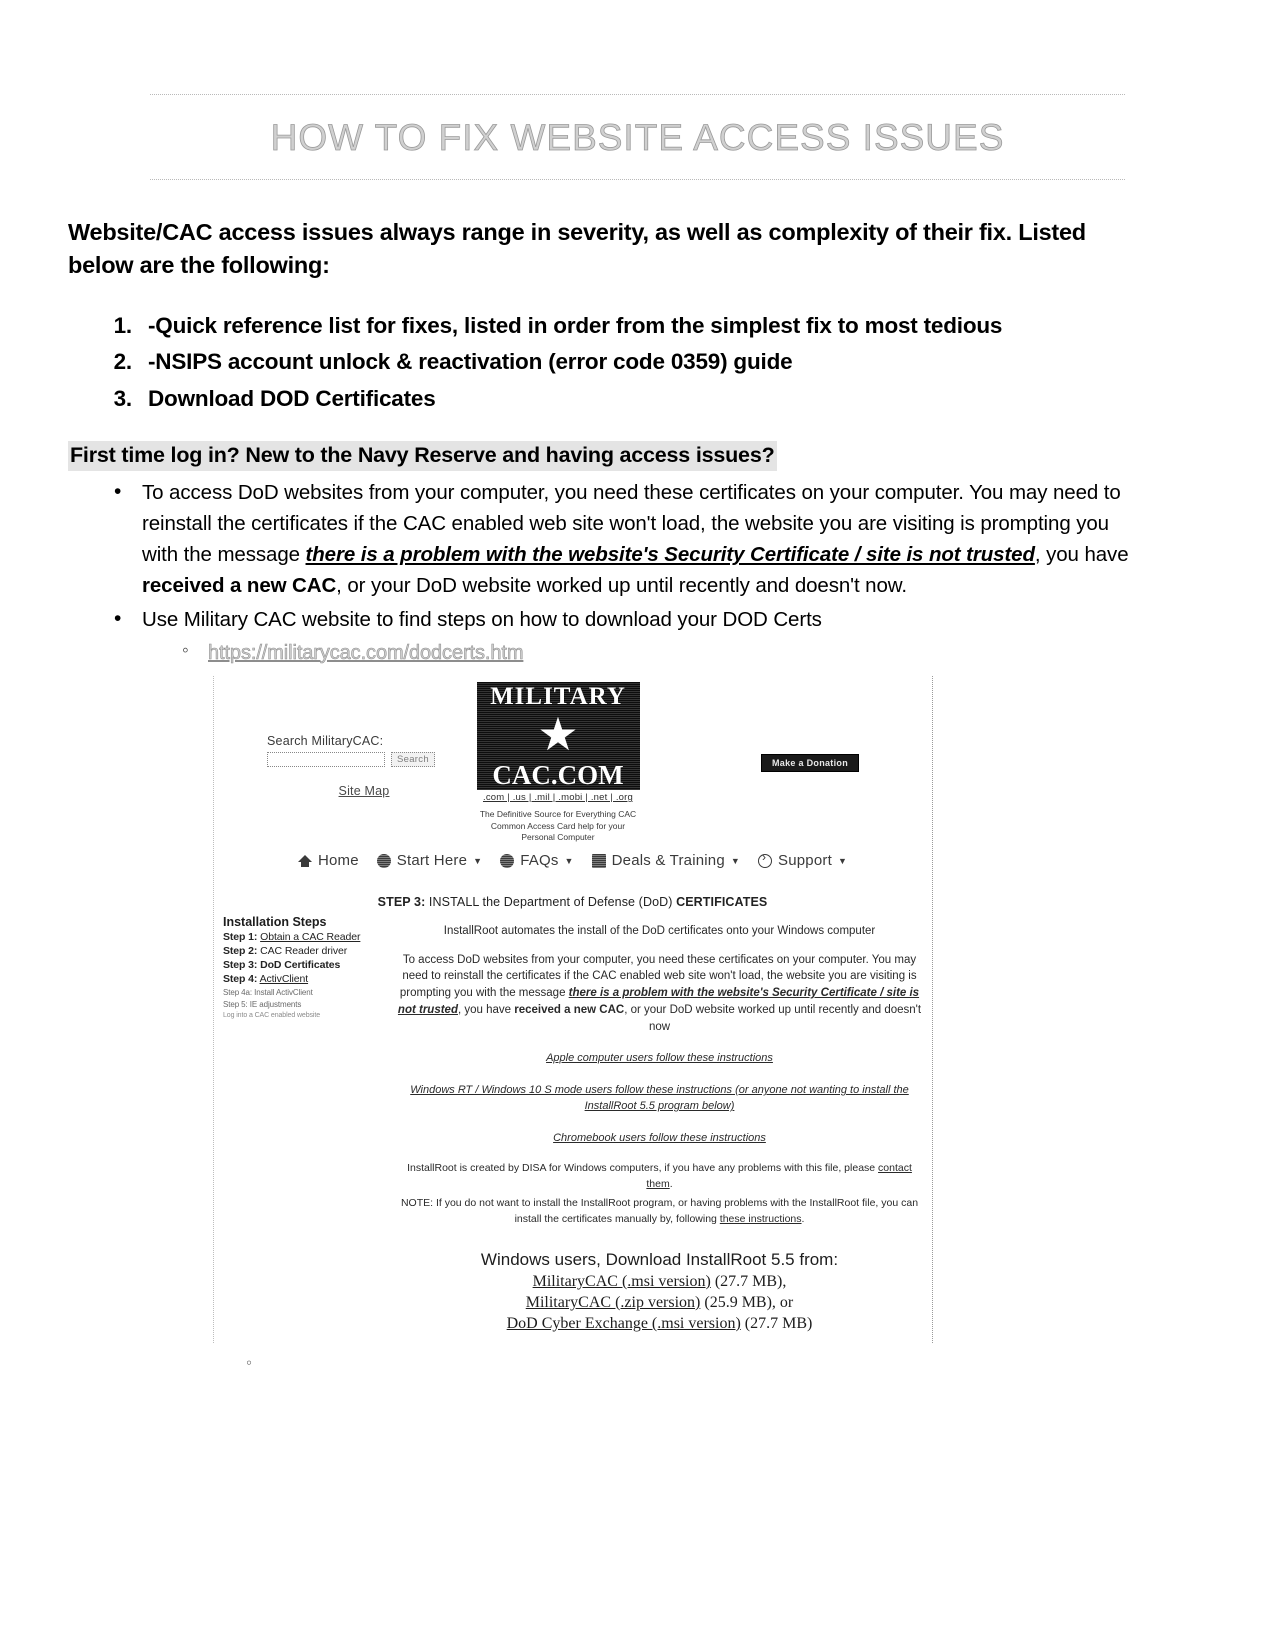 The height and width of the screenshot is (1650, 1275). What do you see at coordinates (662, 652) in the screenshot?
I see `list-item: https://militarycac.com/dodcerts.htm` at bounding box center [662, 652].